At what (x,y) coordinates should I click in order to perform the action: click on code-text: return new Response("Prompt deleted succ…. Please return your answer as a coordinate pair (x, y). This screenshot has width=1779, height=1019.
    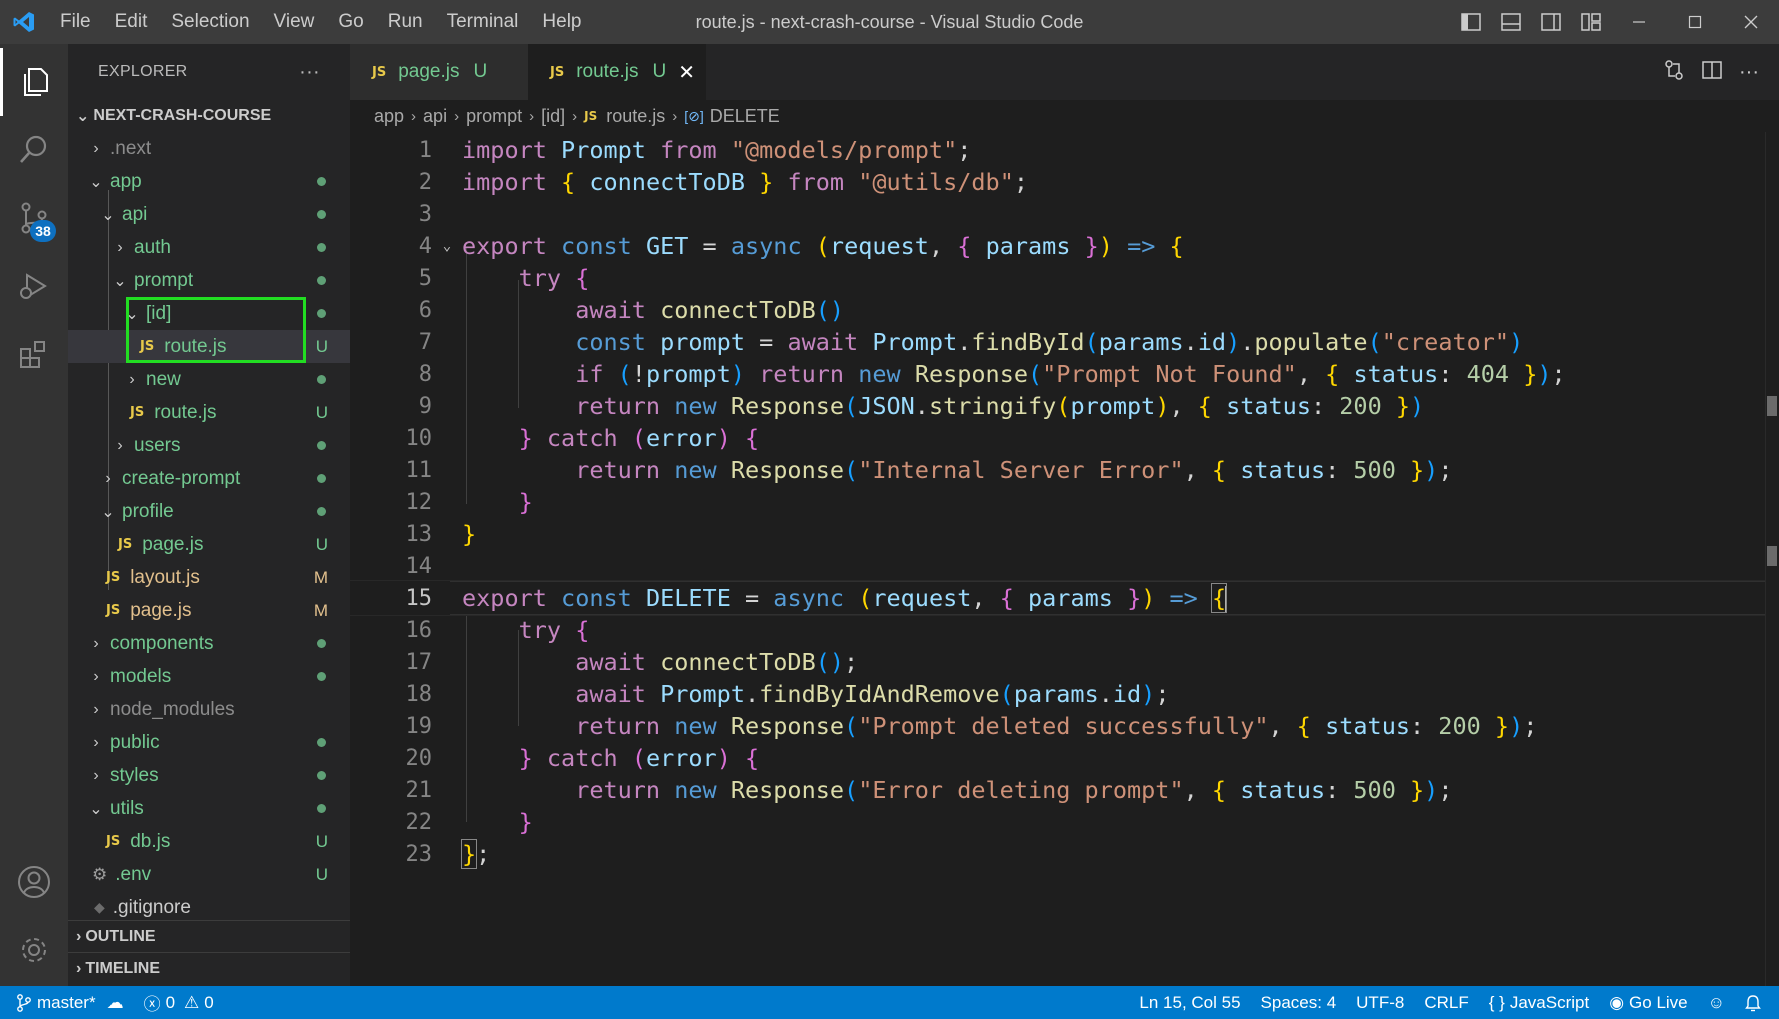
    Looking at the image, I should click on (1056, 726).